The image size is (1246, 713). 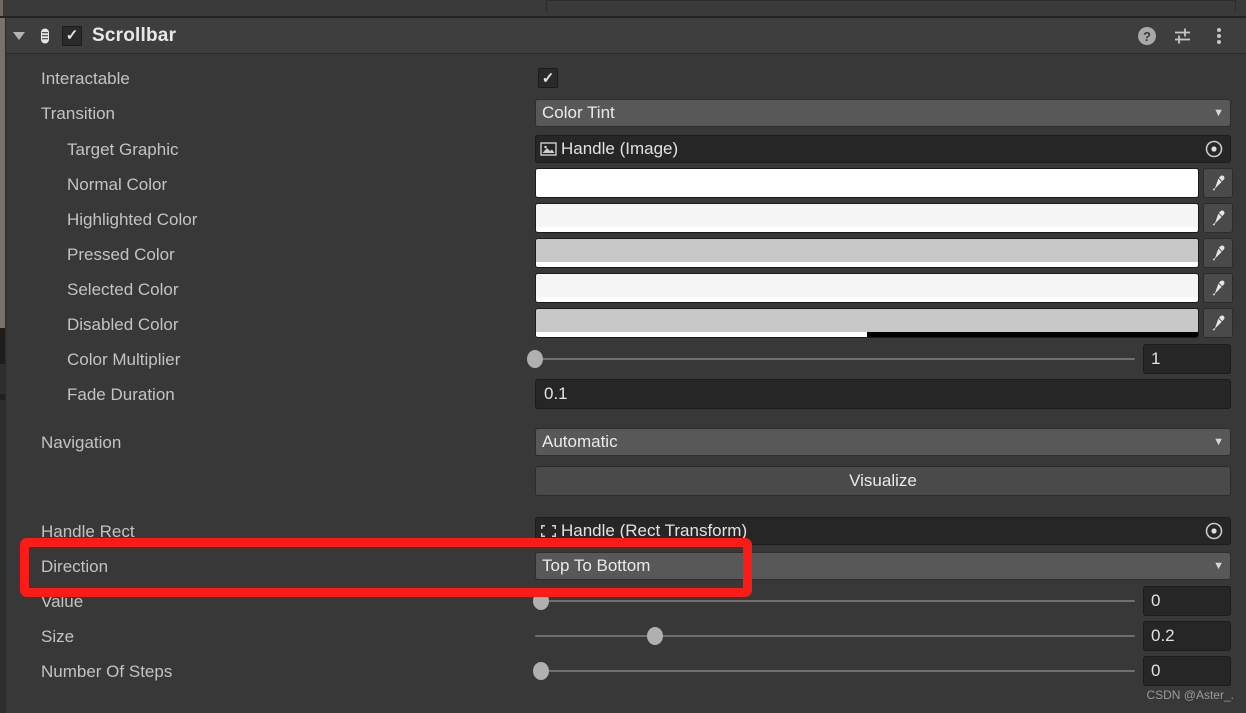 I want to click on watermark-text: CSDN @Aster_., so click(x=1190, y=695).